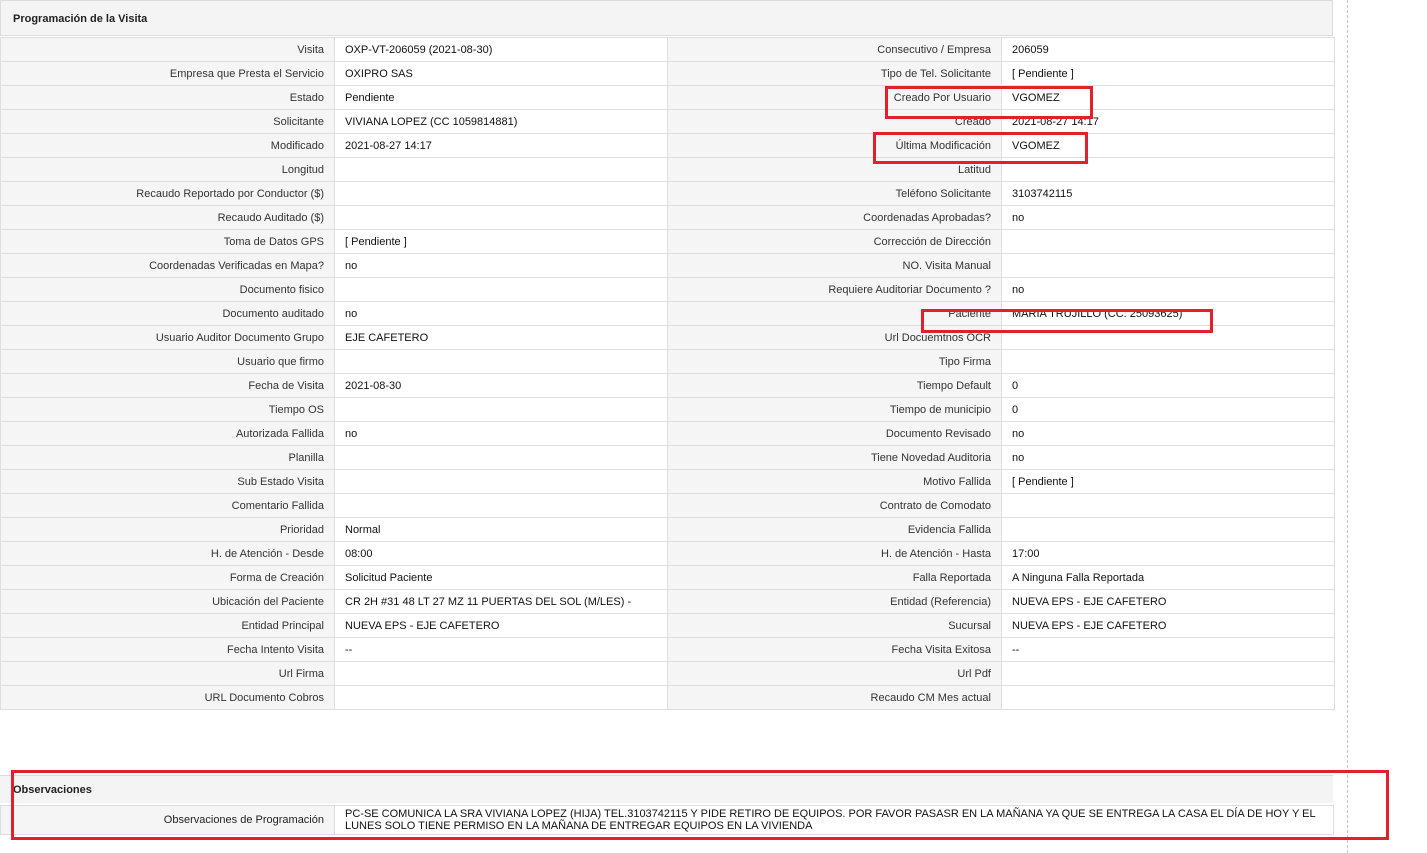 The height and width of the screenshot is (853, 1427). I want to click on field-value-planilla, so click(501, 457).